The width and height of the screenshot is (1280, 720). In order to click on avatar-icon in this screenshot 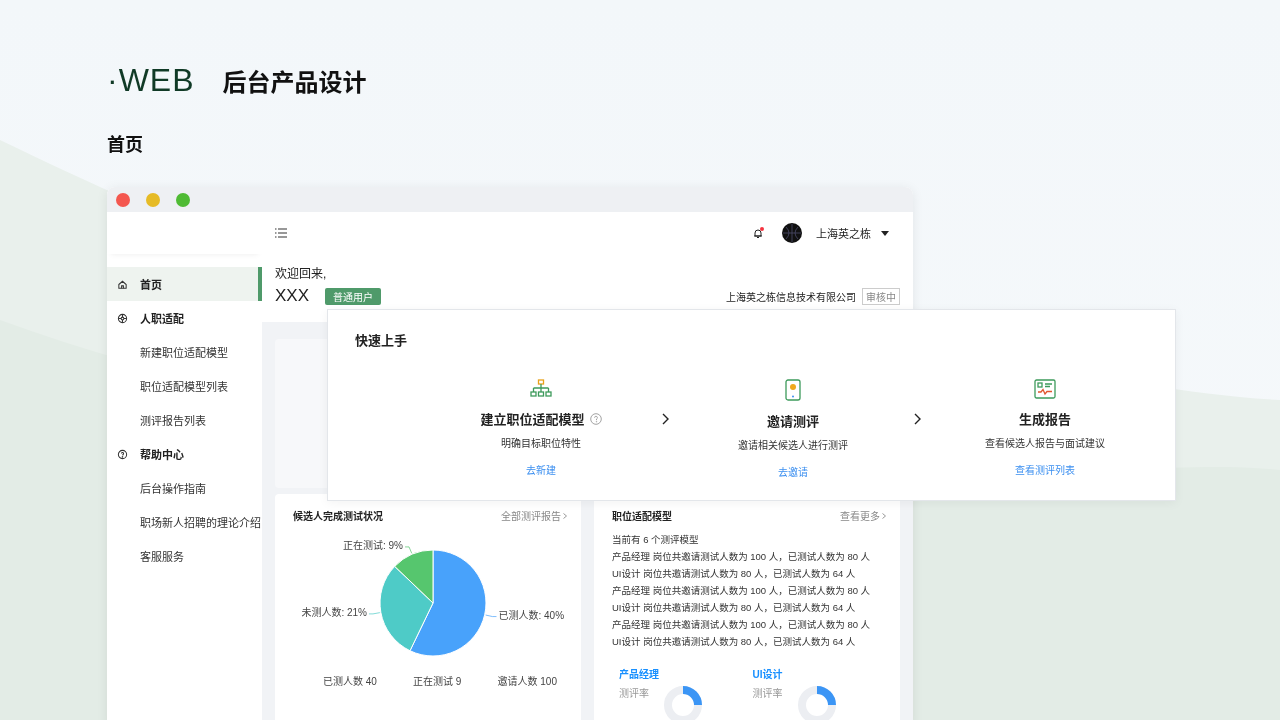, I will do `click(792, 233)`.